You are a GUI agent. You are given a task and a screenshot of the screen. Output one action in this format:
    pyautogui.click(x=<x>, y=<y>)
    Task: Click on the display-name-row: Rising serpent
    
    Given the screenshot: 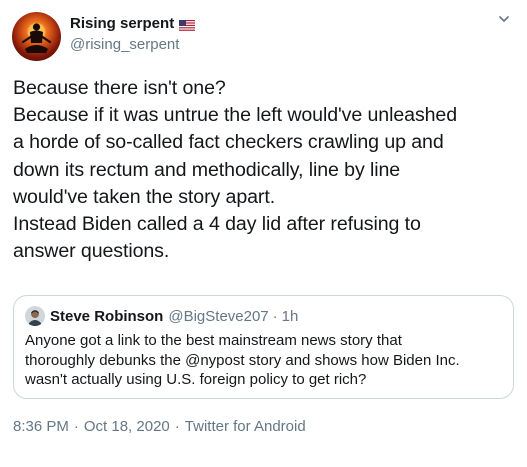 What is the action you would take?
    pyautogui.click(x=133, y=23)
    